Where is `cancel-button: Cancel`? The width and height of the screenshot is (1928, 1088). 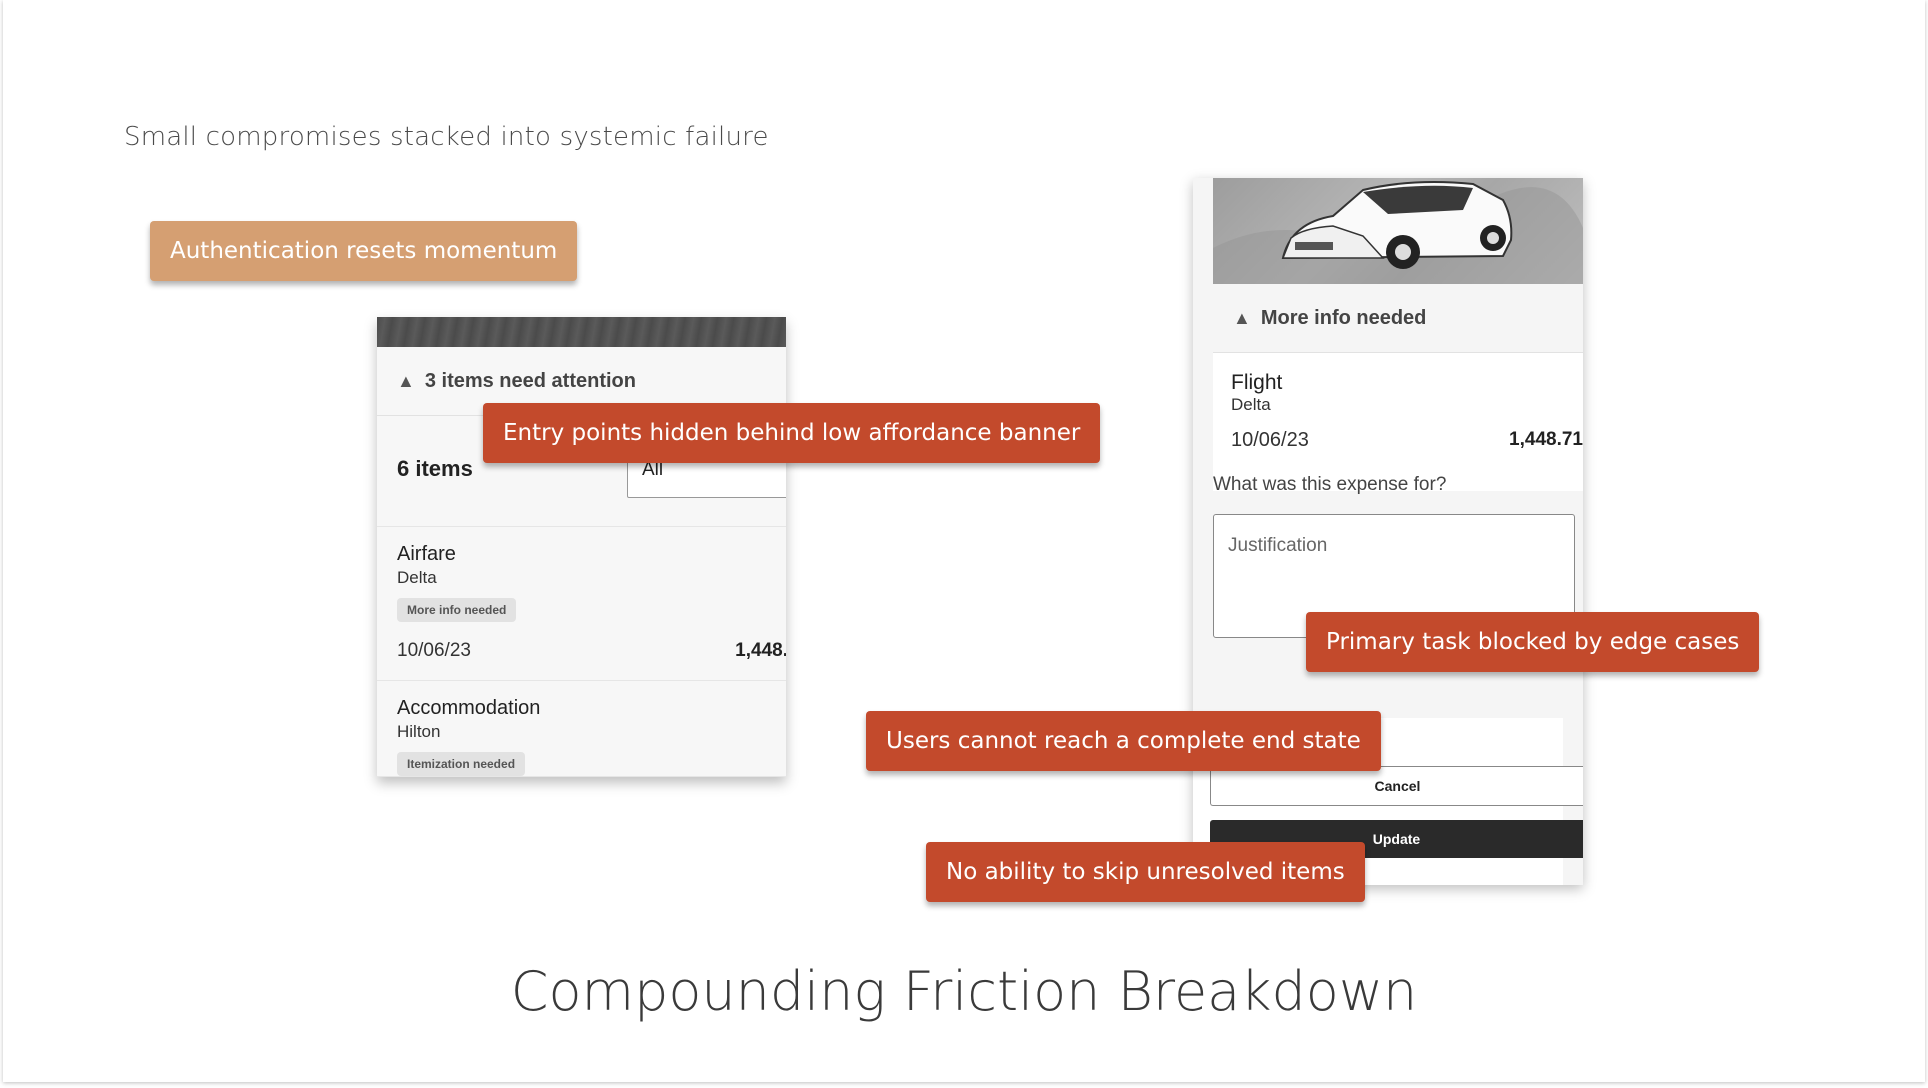
cancel-button: Cancel is located at coordinates (1396, 786).